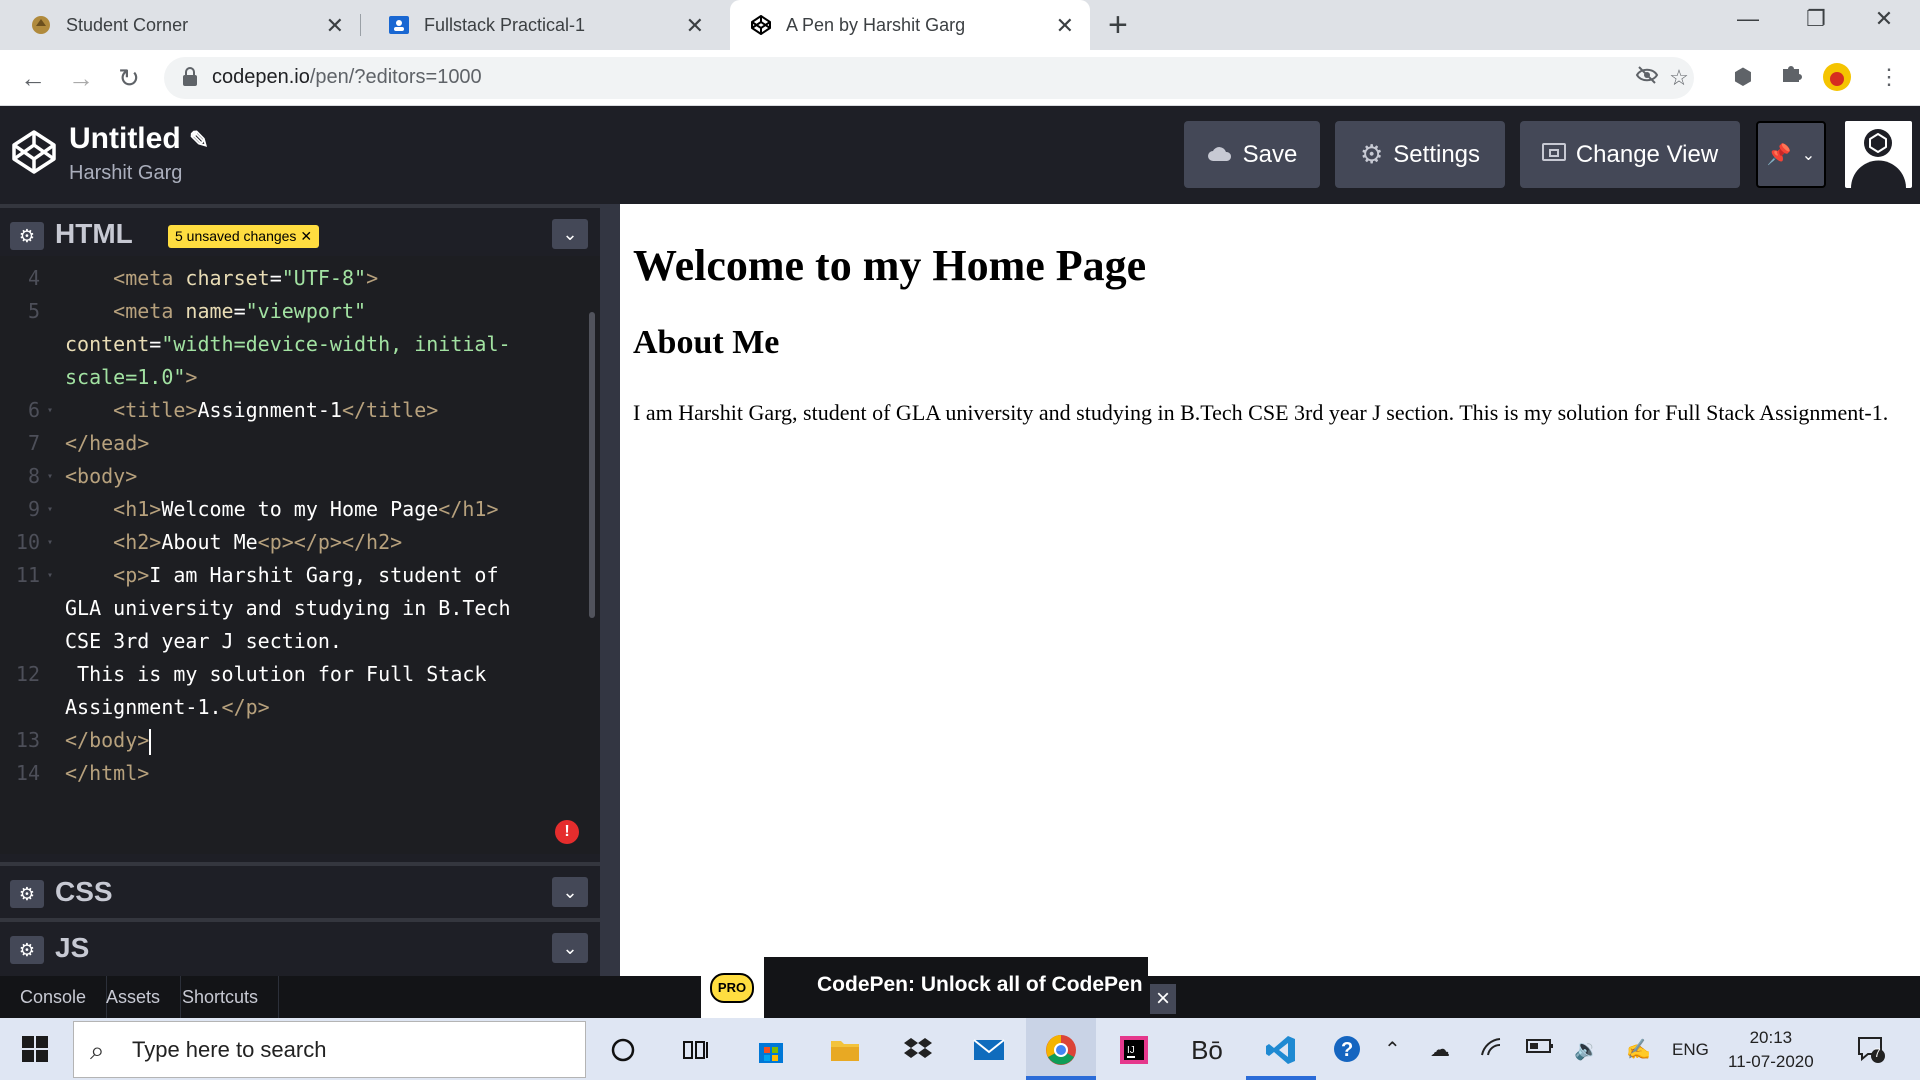  I want to click on browser-toolbar: ← → ↻ codepen.io/pen/?editors=1000 ☆ ⬢ ⋮, so click(960, 78).